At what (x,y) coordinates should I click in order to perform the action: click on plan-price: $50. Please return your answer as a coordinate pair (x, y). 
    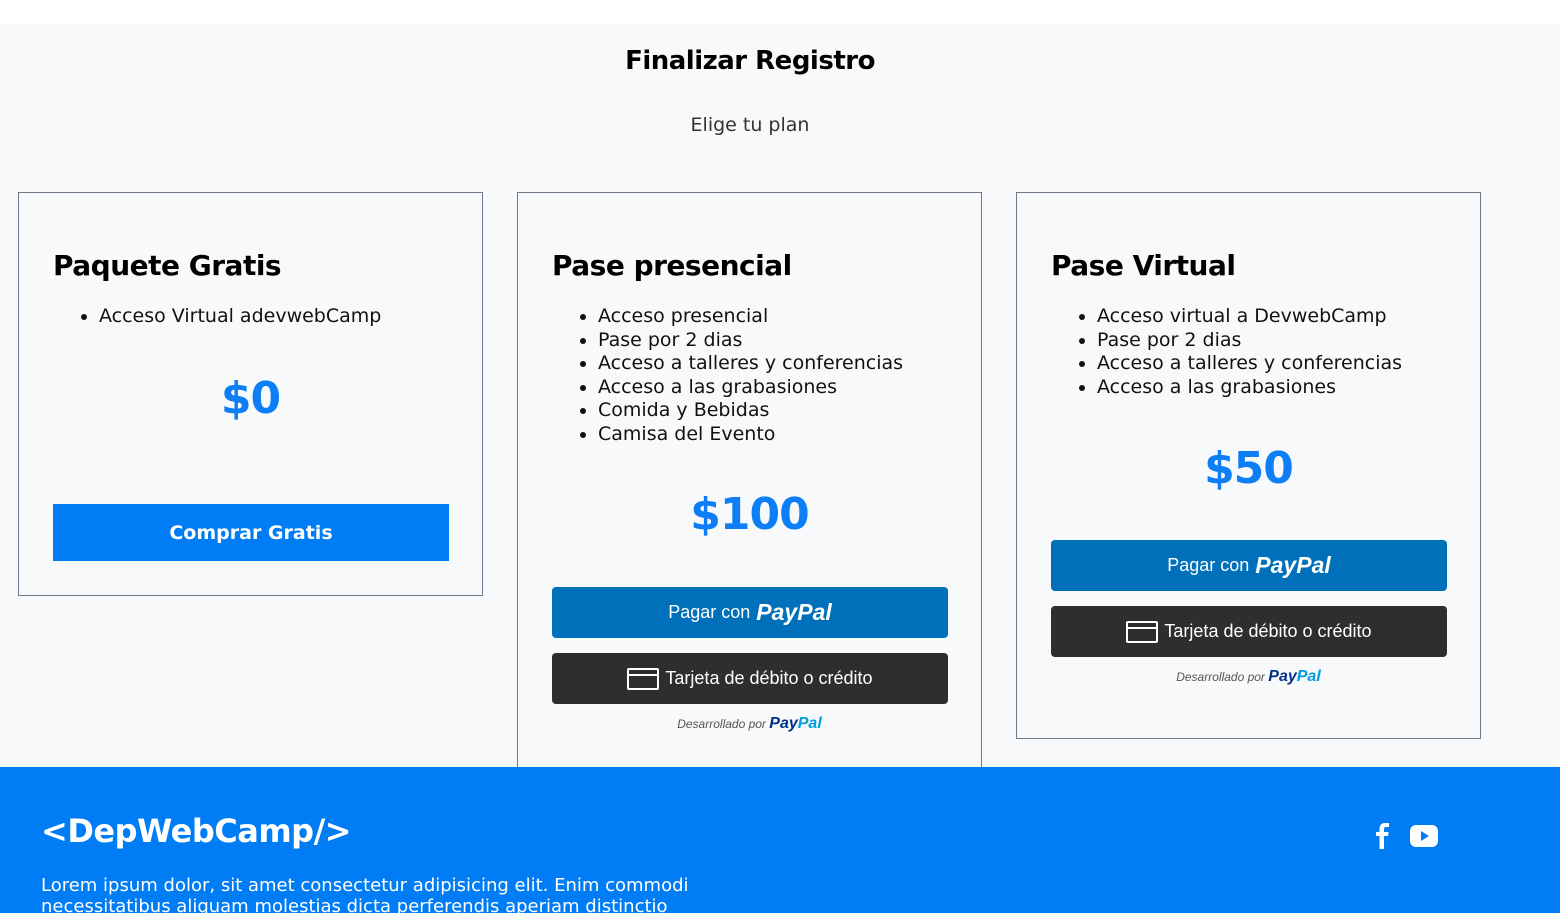
    Looking at the image, I should click on (1249, 468).